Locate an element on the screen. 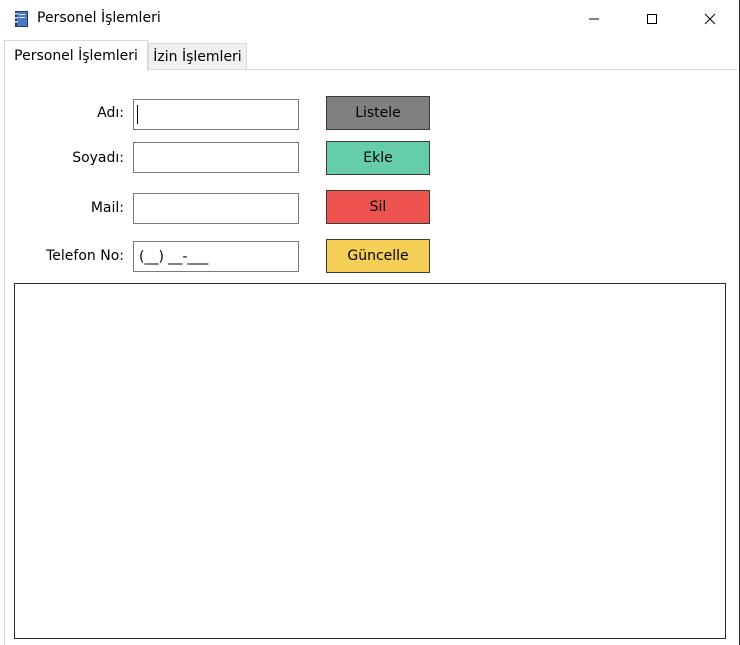 This screenshot has width=740, height=645. tab-personel-islemleri: Personel İşlemleri is located at coordinates (76, 55).